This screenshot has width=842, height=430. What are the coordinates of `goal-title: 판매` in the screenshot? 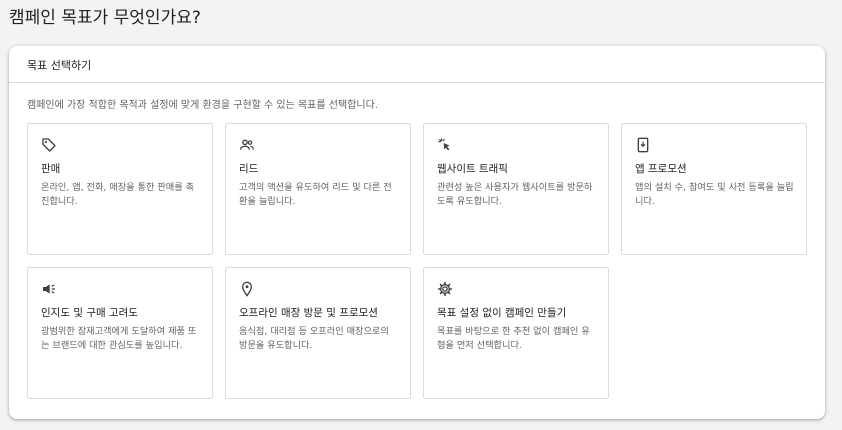 It's located at (51, 169).